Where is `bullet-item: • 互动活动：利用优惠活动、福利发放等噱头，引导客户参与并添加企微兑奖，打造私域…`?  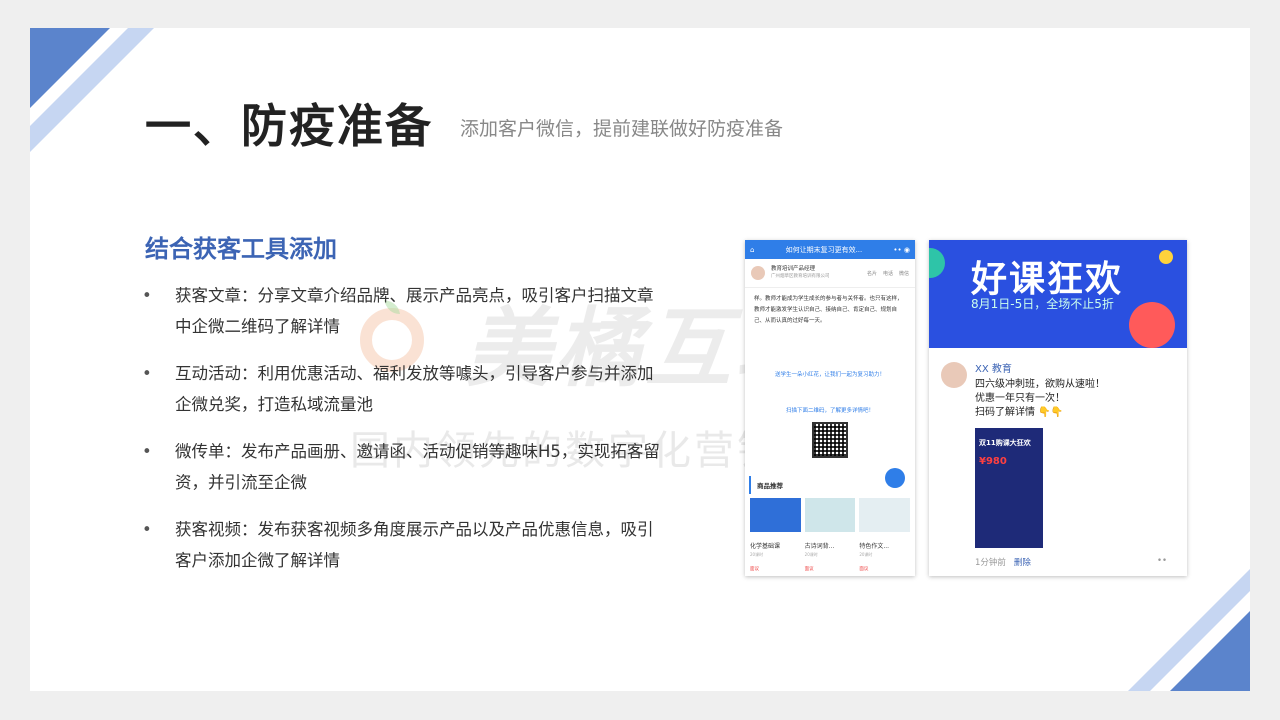
bullet-item: • 互动活动：利用优惠活动、福利发放等噱头，引导客户参与并添加企微兑奖，打造私域… is located at coordinates (402, 389).